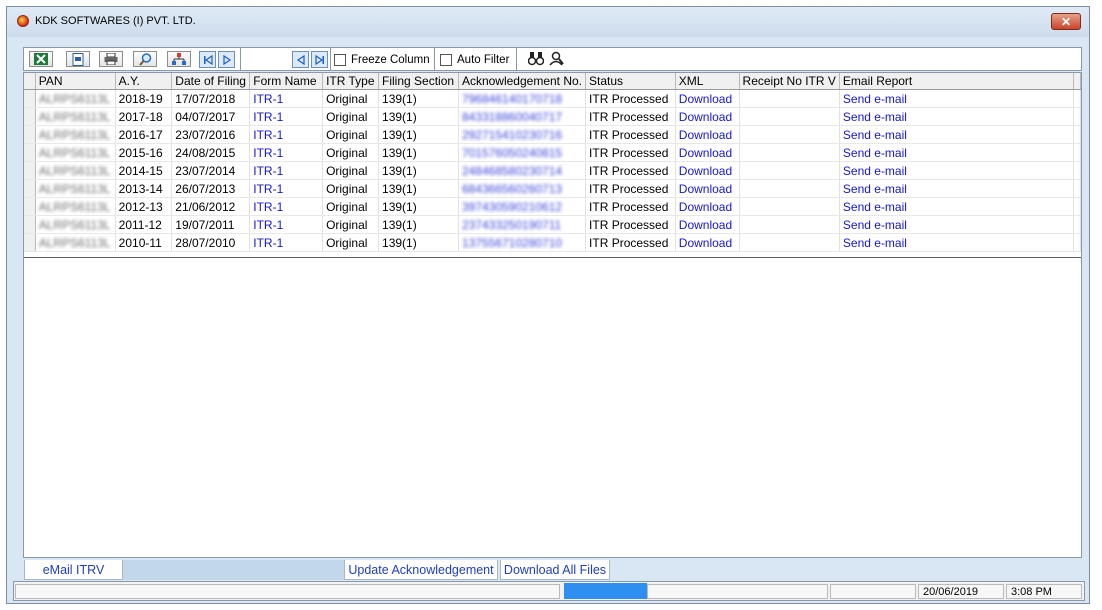 The image size is (1102, 610). Describe the element at coordinates (549, 591) in the screenshot. I see `status-bar: 20/06/2019 3:08 PM` at that location.